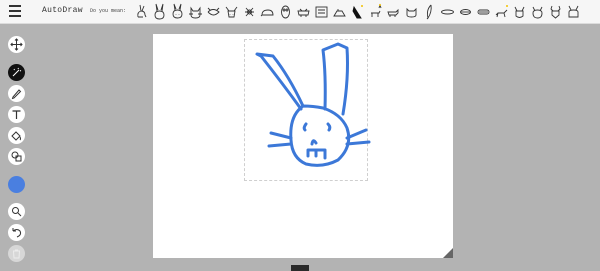 This screenshot has height=271, width=600. What do you see at coordinates (62, 10) in the screenshot?
I see `app-title: AutoDraw` at bounding box center [62, 10].